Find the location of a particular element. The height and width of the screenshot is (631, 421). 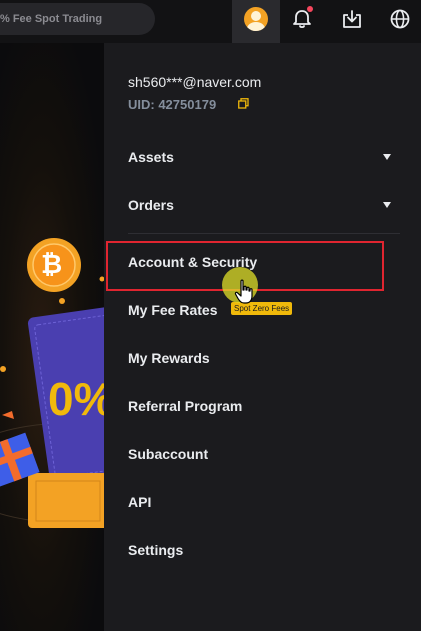

user-uid: UID: 42750179 is located at coordinates (172, 104).